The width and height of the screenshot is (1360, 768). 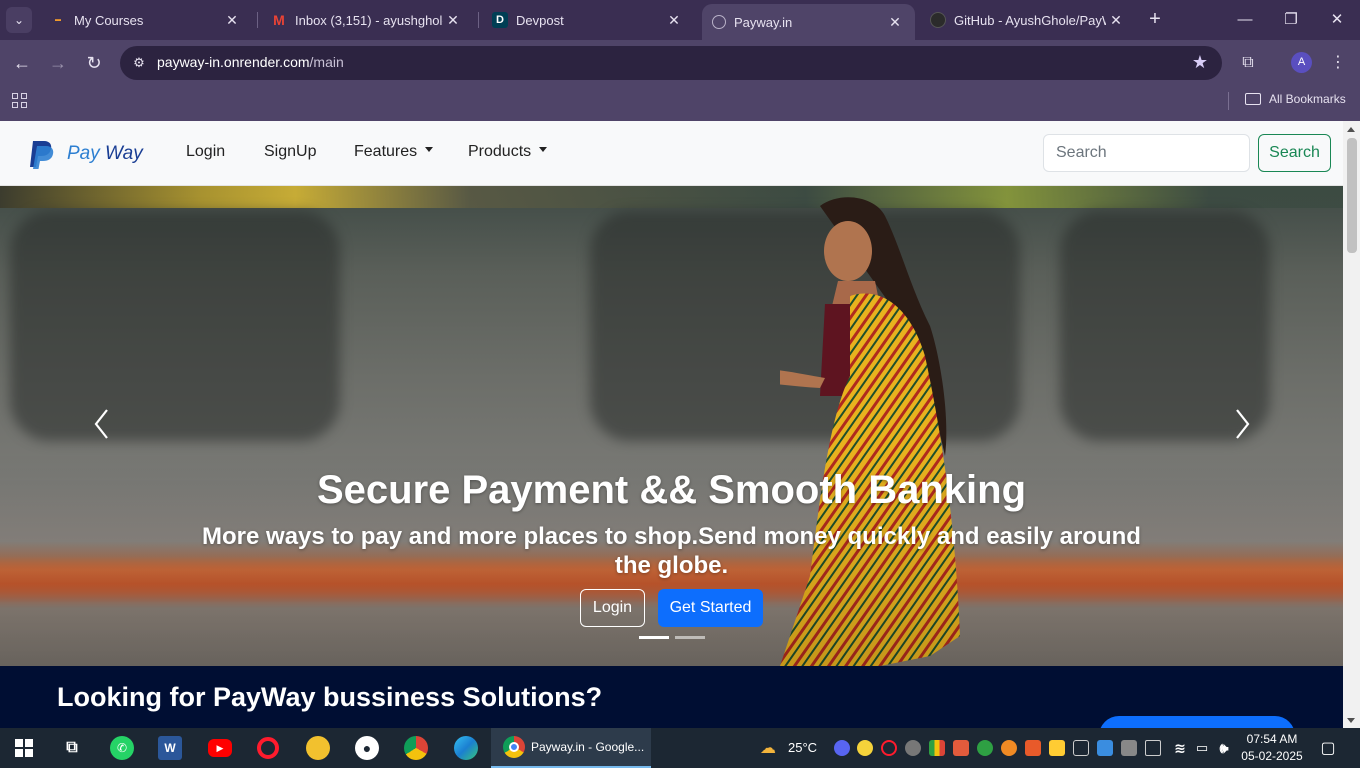 I want to click on paypal-logo-icon, so click(x=42, y=155).